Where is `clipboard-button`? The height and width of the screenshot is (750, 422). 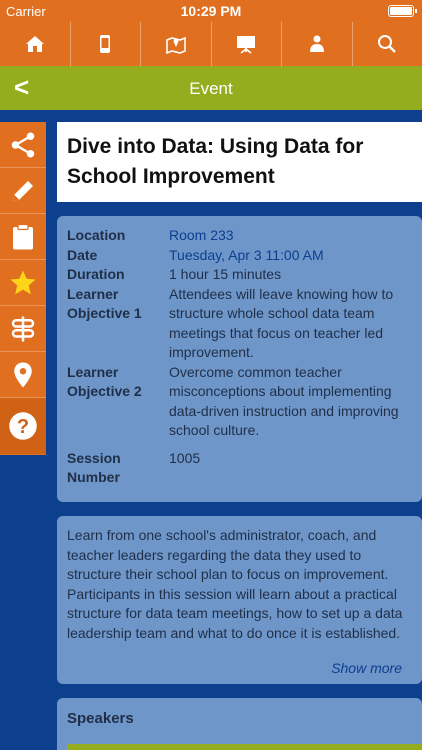 clipboard-button is located at coordinates (23, 237).